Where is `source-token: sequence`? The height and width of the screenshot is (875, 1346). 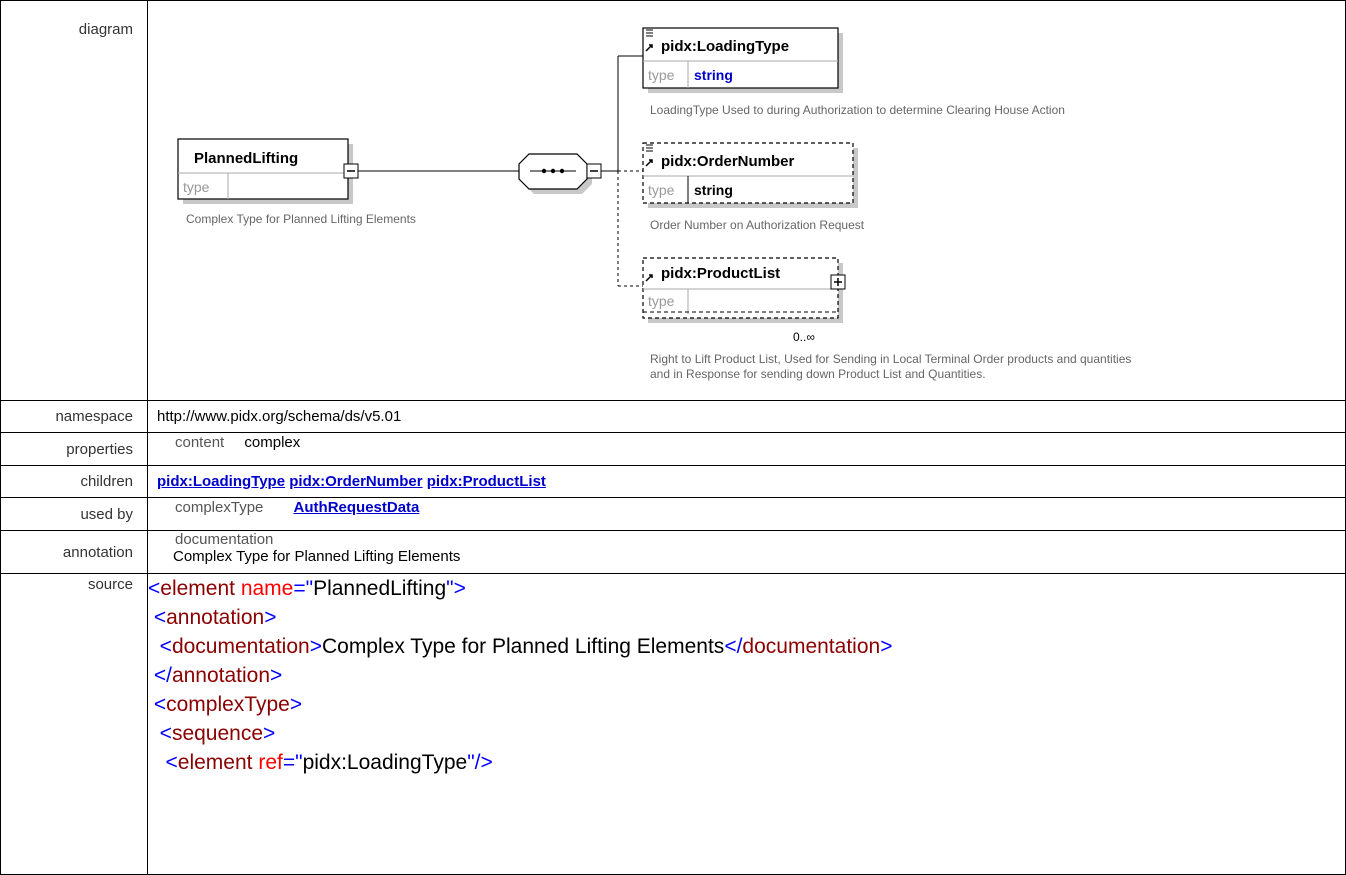
source-token: sequence is located at coordinates (217, 733).